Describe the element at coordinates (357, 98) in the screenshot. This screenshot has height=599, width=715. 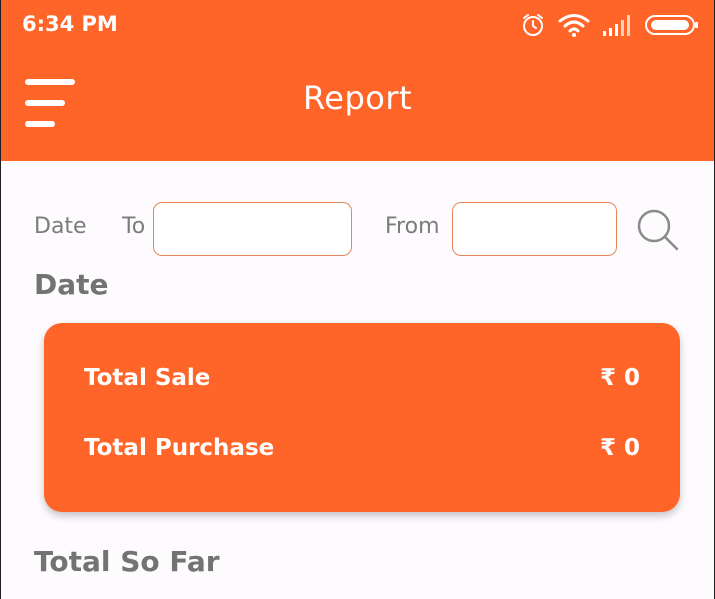
I see `page-title: Report` at that location.